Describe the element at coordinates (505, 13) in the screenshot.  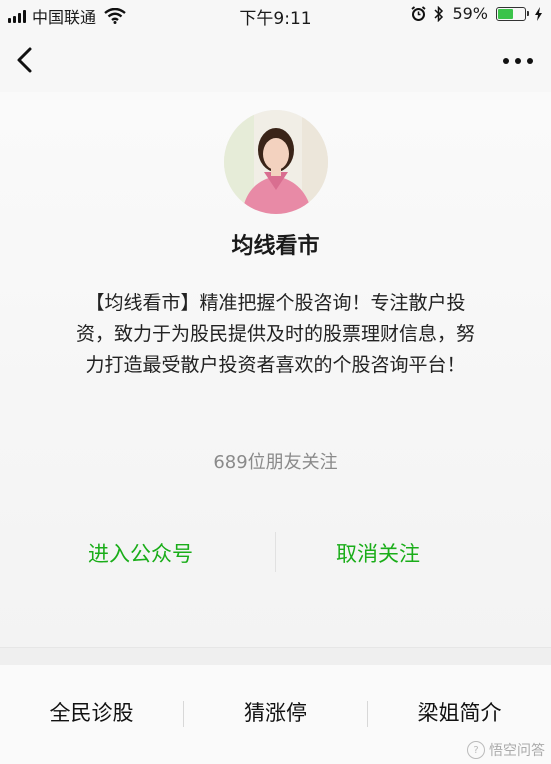
I see `battery-fill` at that location.